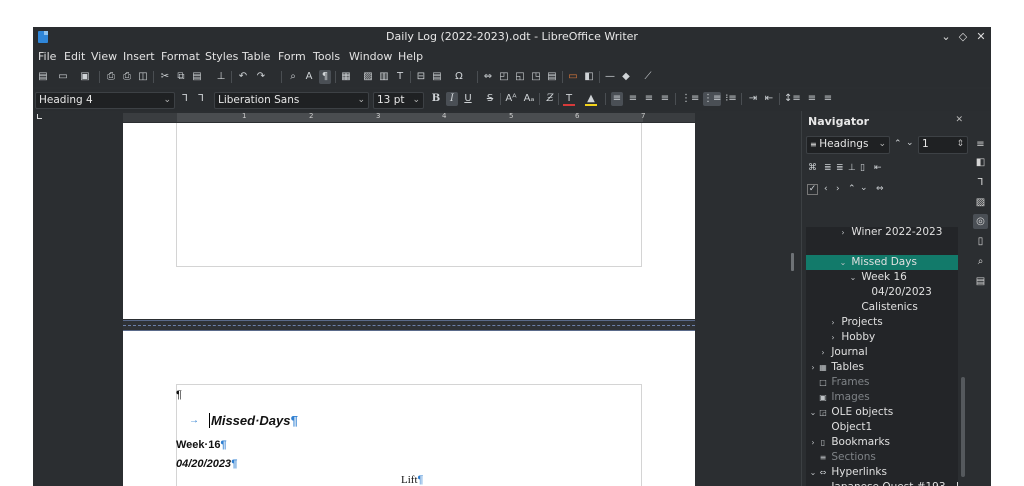  Describe the element at coordinates (626, 77) in the screenshot. I see `basic-shapes-icon: ◆` at that location.